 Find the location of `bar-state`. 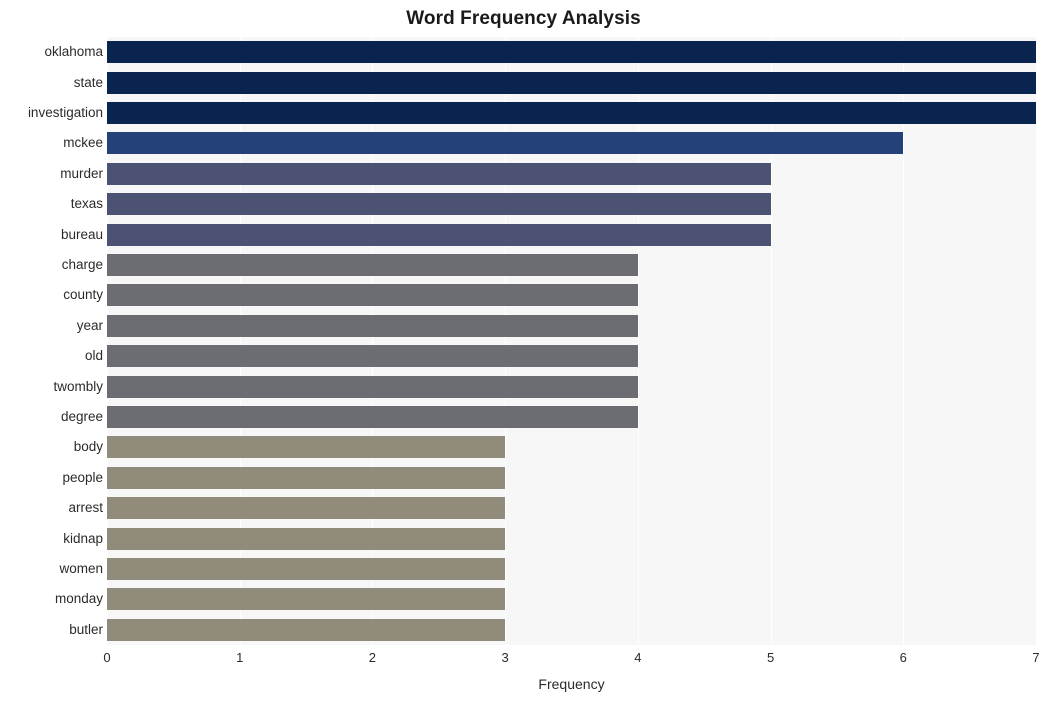

bar-state is located at coordinates (571, 82).